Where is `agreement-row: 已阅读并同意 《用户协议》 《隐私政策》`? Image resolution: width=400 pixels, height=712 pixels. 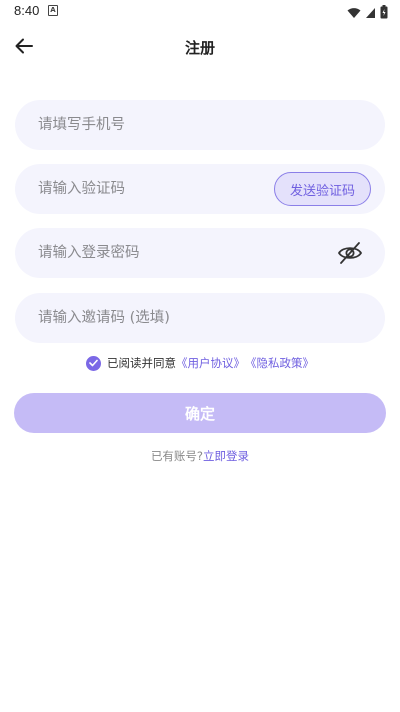
agreement-row: 已阅读并同意 《用户协议》 《隐私政策》 is located at coordinates (200, 363).